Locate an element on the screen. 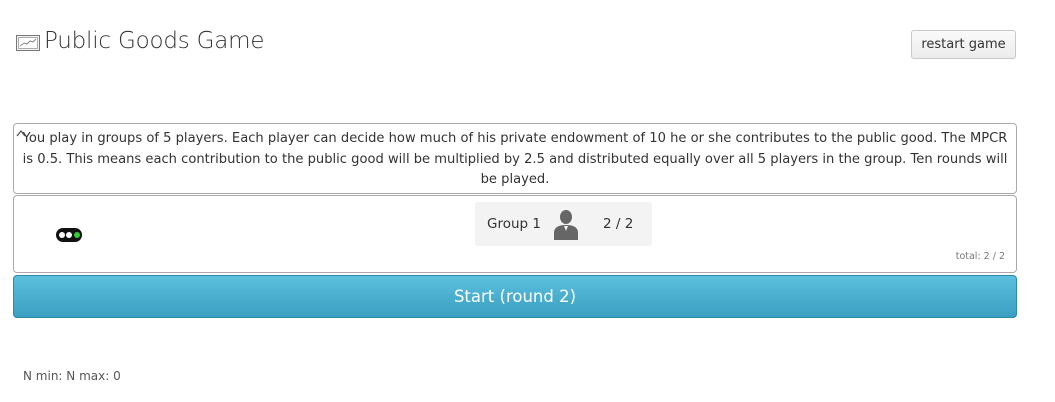  person-icon is located at coordinates (566, 224).